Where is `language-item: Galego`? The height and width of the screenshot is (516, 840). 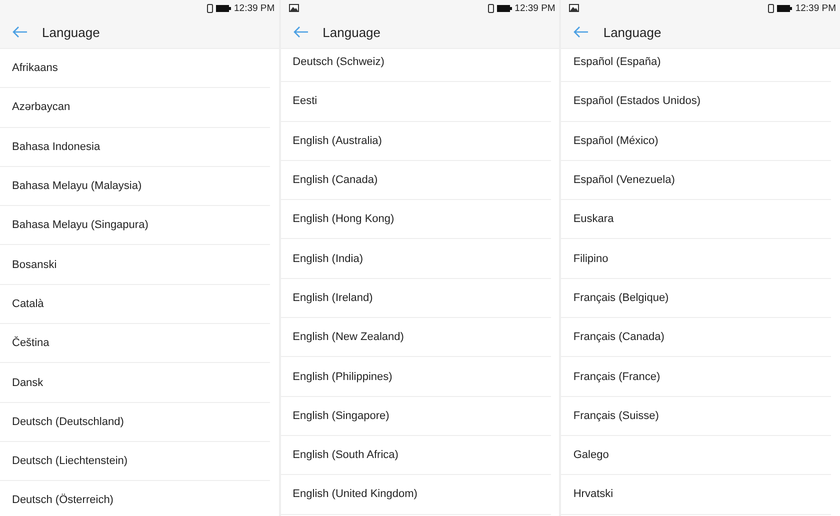 language-item: Galego is located at coordinates (696, 456).